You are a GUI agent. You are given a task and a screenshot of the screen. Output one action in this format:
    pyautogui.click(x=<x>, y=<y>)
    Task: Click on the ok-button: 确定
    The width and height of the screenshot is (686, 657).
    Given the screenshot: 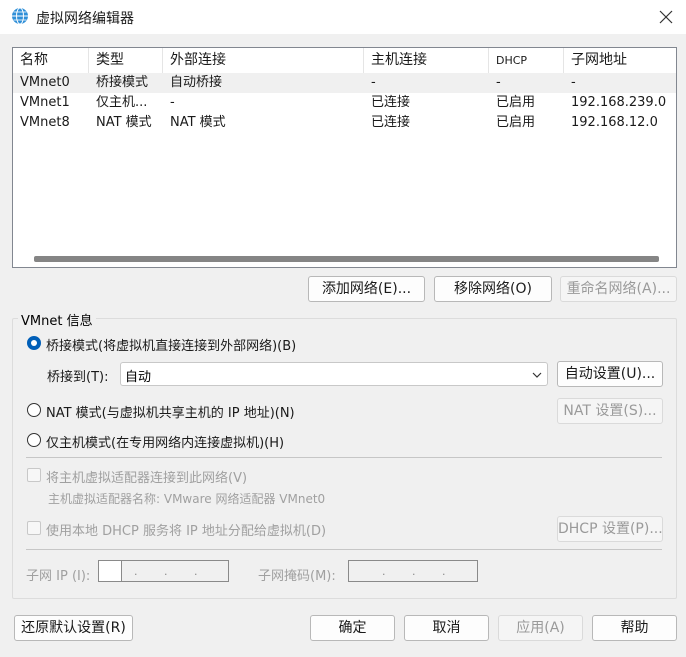 What is the action you would take?
    pyautogui.click(x=352, y=628)
    